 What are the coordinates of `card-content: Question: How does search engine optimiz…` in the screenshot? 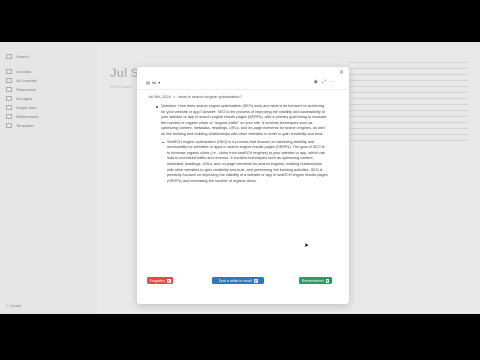 It's located at (242, 145).